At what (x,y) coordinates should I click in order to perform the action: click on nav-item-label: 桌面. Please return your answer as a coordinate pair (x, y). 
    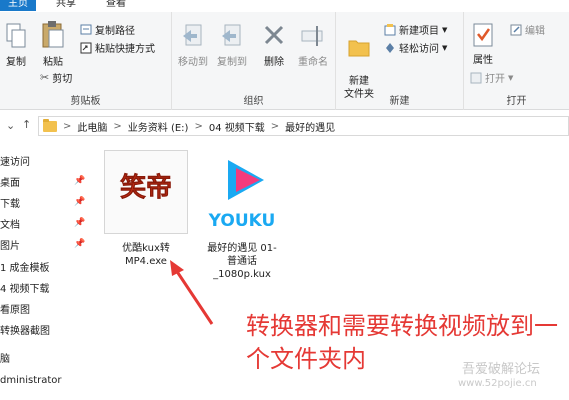
    Looking at the image, I should click on (10, 183).